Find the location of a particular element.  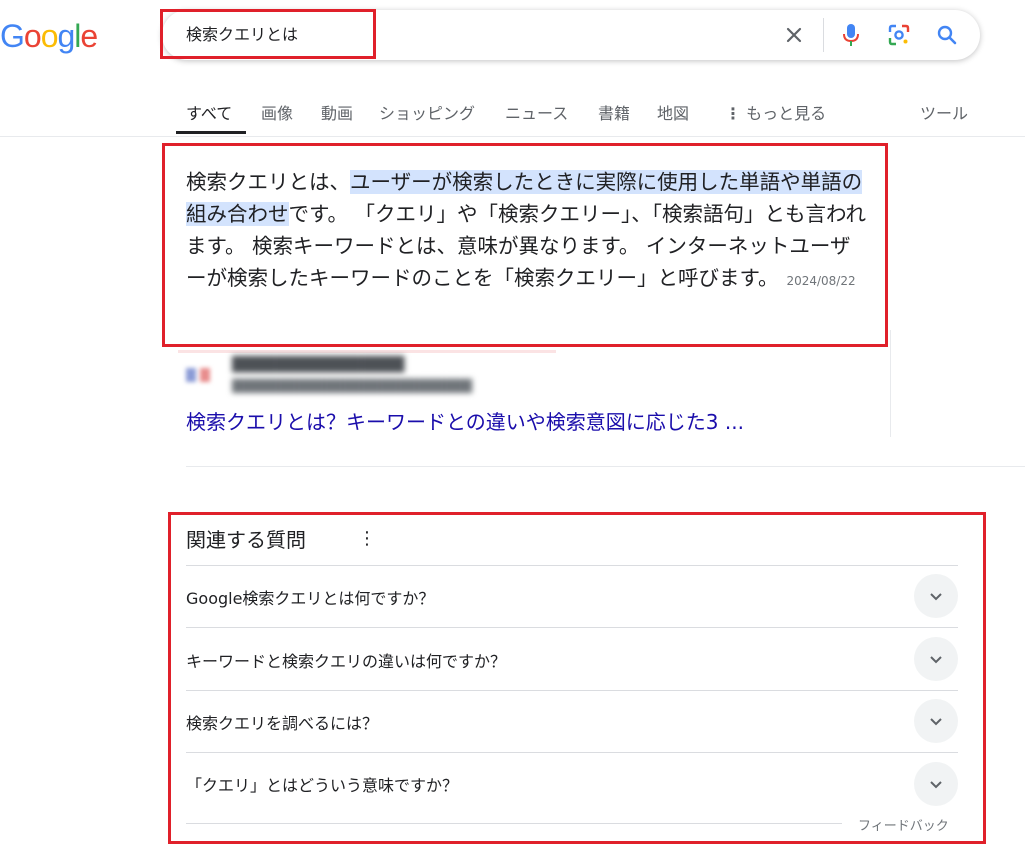

logo-letter: G is located at coordinates (12, 36).